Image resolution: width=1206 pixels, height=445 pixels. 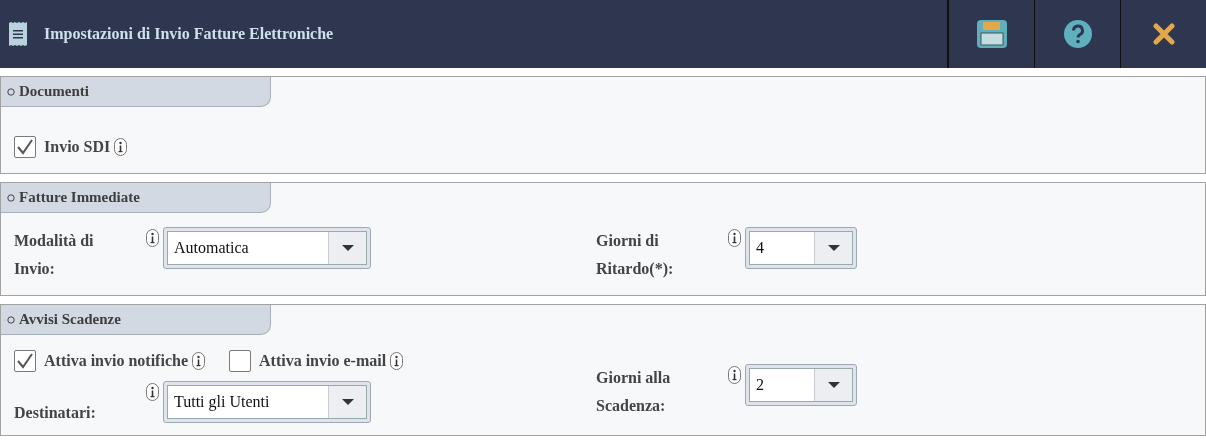 What do you see at coordinates (222, 402) in the screenshot?
I see `dropdown-value: Tutti gli Utenti` at bounding box center [222, 402].